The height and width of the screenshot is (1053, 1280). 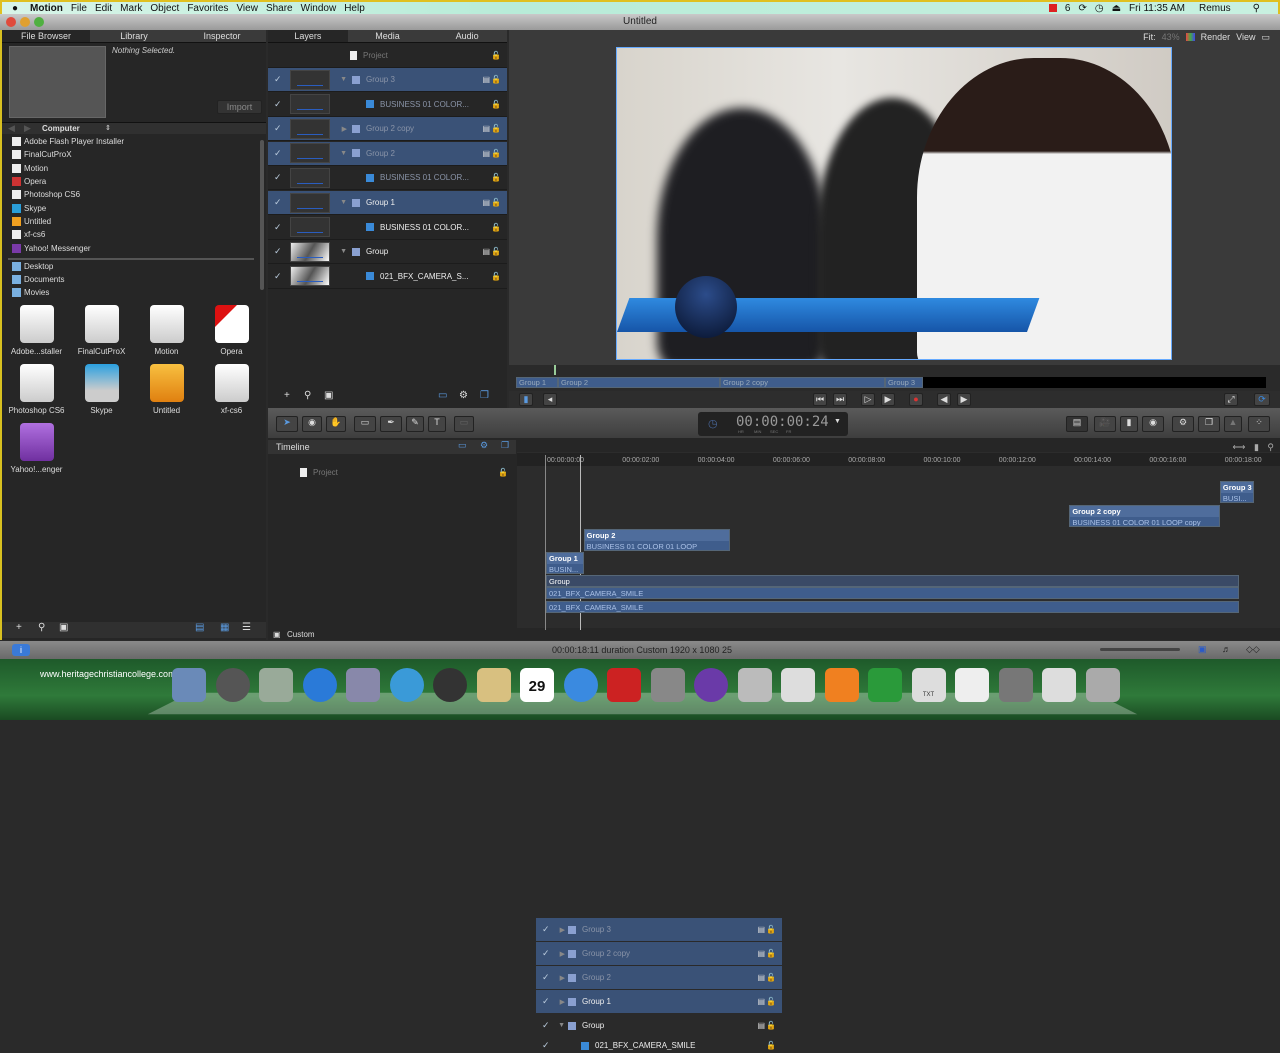 What do you see at coordinates (580, 685) in the screenshot?
I see `dock-itunes-icon` at bounding box center [580, 685].